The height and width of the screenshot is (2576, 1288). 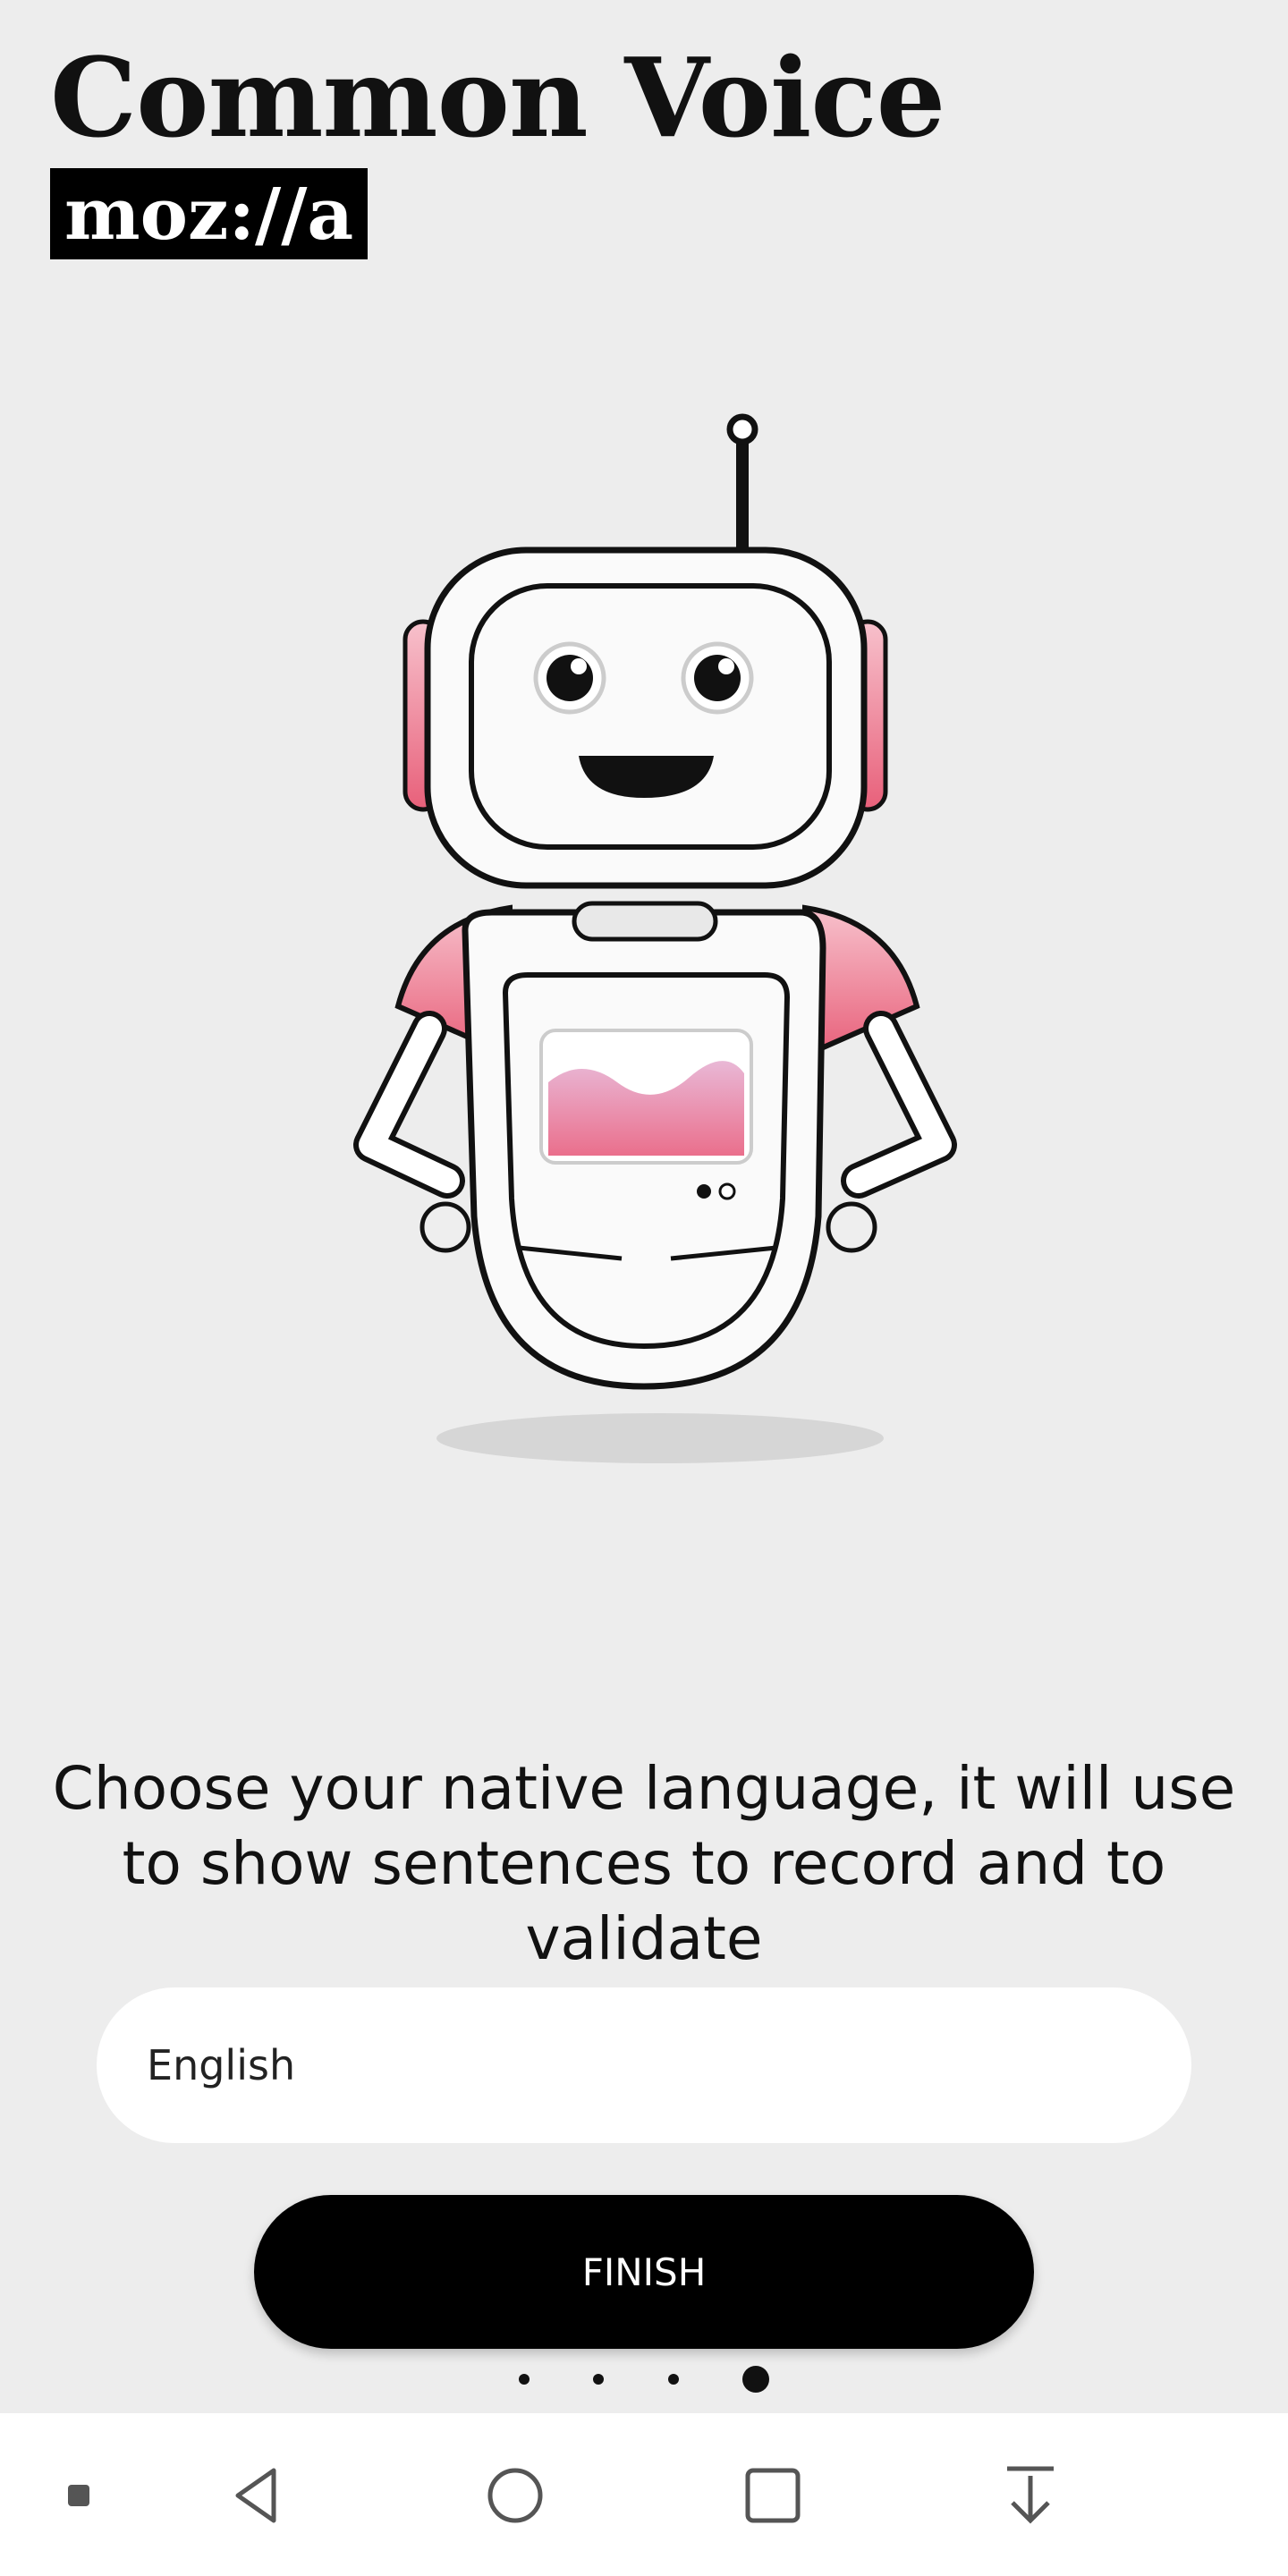 What do you see at coordinates (755, 2379) in the screenshot?
I see `page-dot-active` at bounding box center [755, 2379].